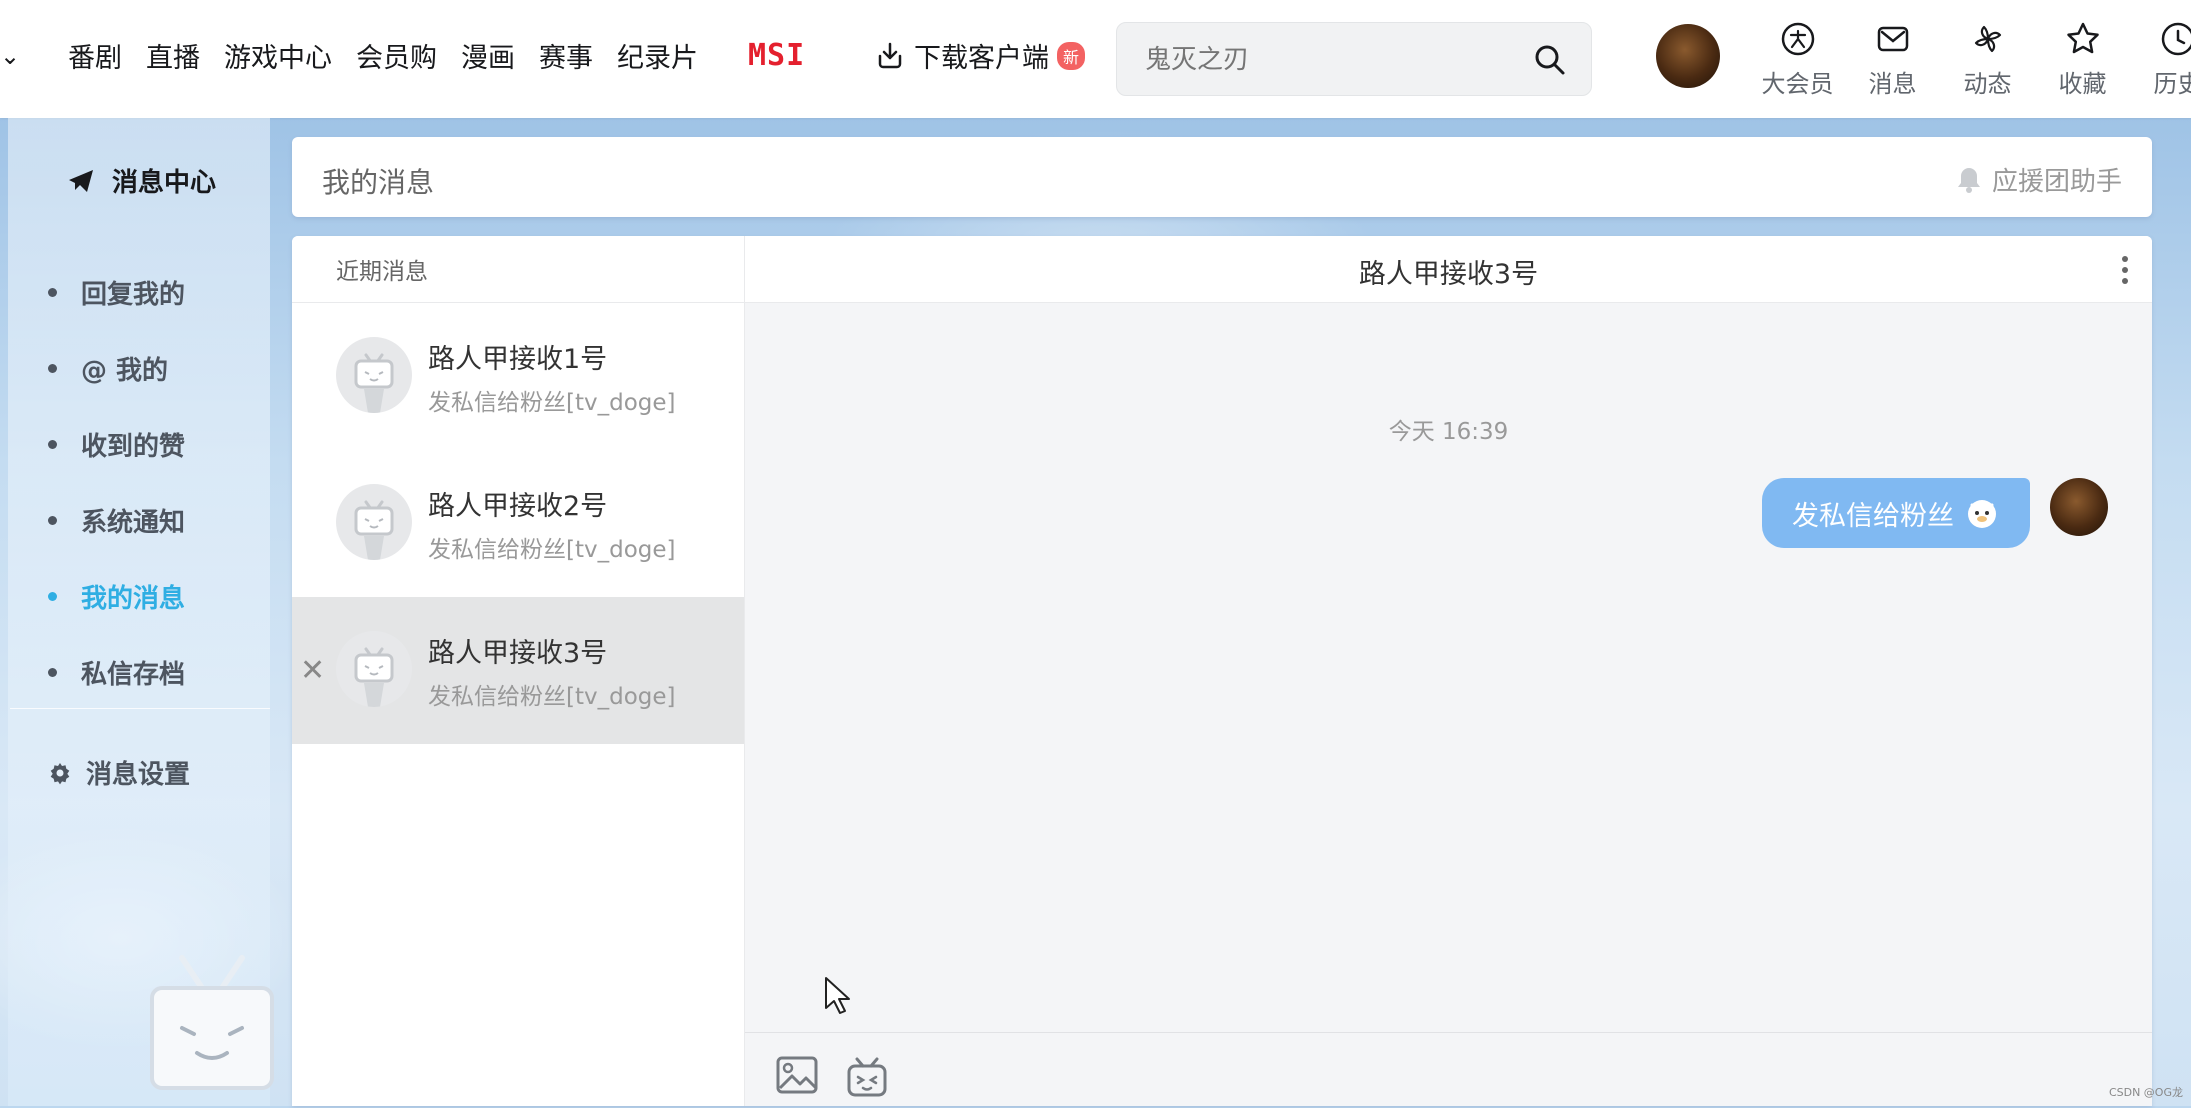 The width and height of the screenshot is (2191, 1108). I want to click on favorites-label: 收藏, so click(2083, 81).